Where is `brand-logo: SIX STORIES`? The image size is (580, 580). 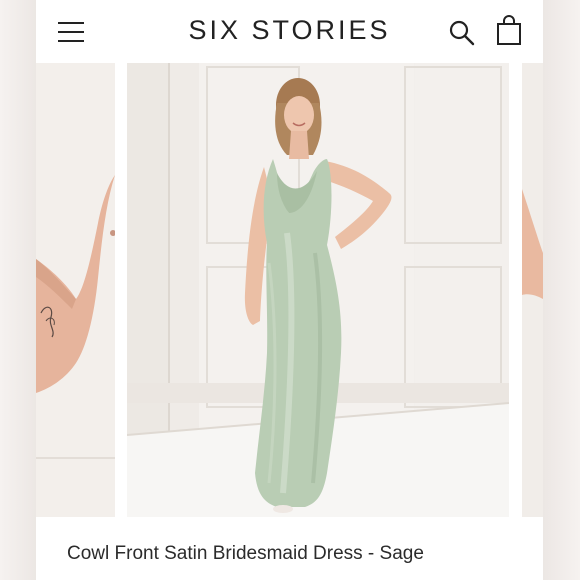
brand-logo: SIX STORIES is located at coordinates (289, 30).